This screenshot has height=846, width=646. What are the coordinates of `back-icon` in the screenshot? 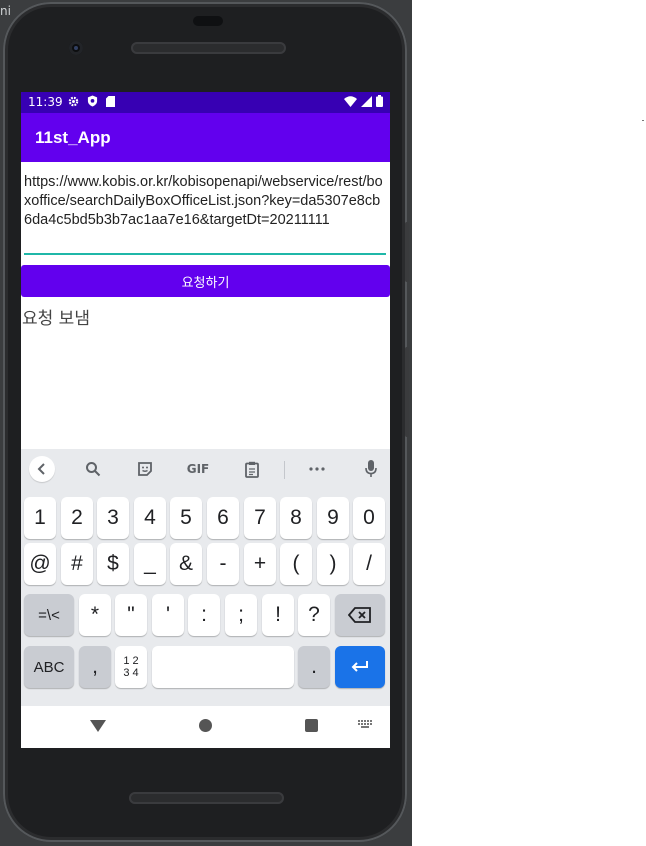 It's located at (98, 726).